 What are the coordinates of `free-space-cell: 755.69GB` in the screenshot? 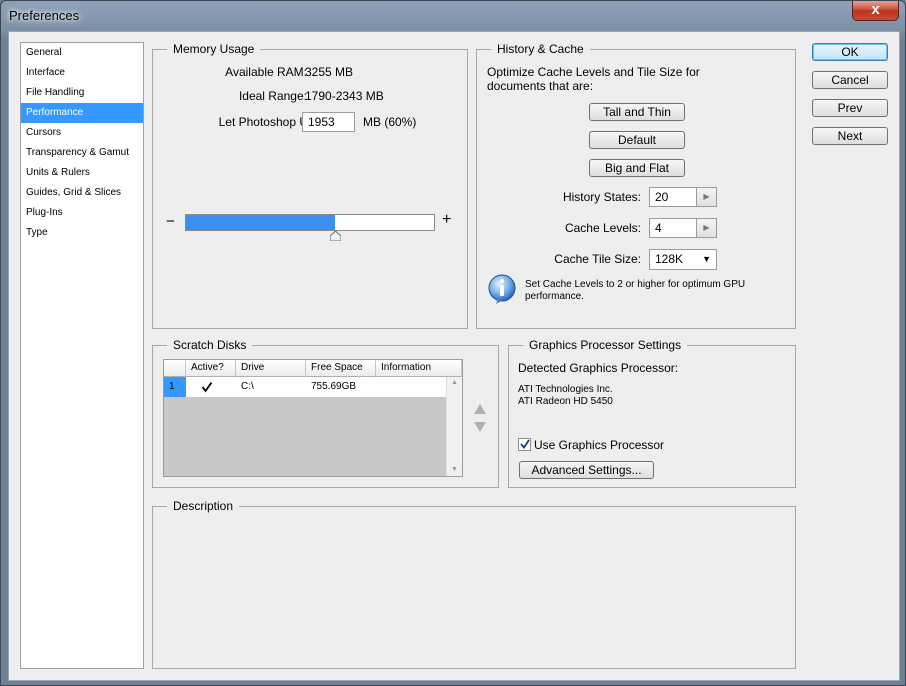 It's located at (334, 386).